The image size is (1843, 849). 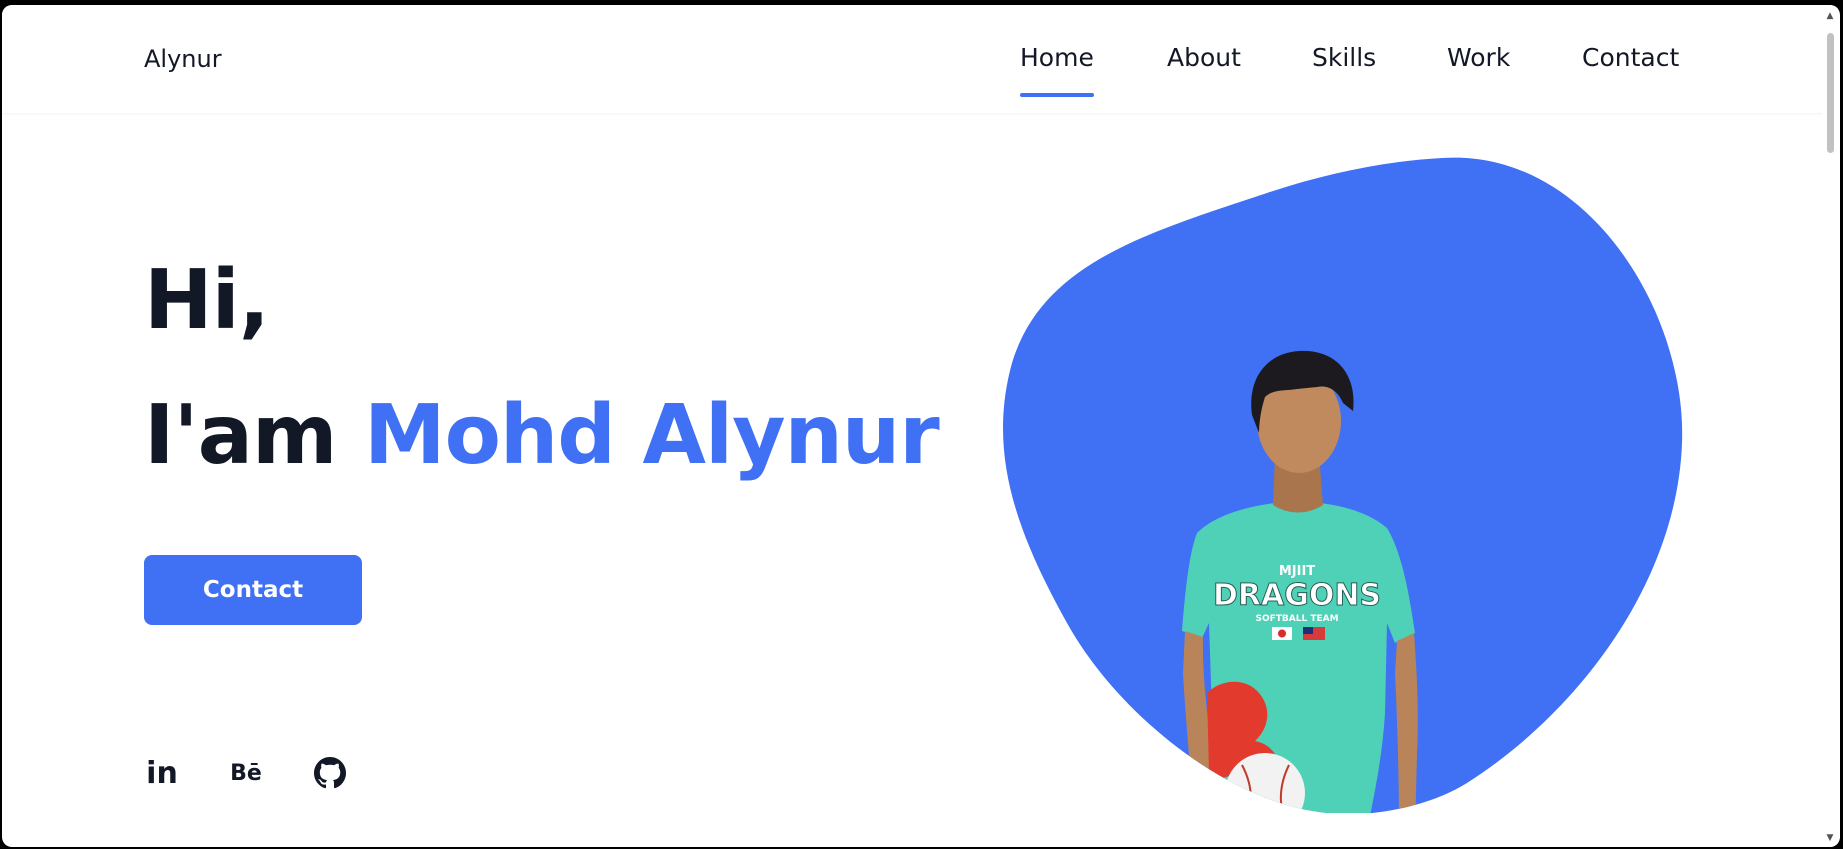 What do you see at coordinates (1830, 838) in the screenshot?
I see `scroll-down-icon: ▼` at bounding box center [1830, 838].